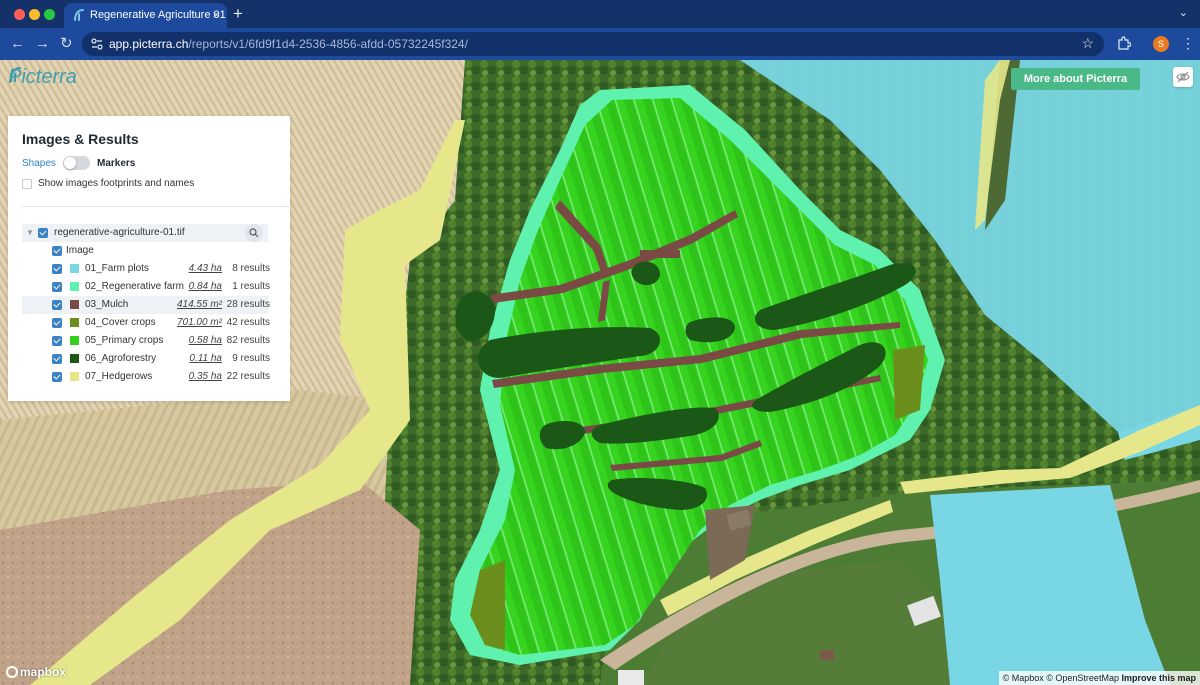  What do you see at coordinates (119, 376) in the screenshot?
I see `layer-name: 07_Hedgerows` at bounding box center [119, 376].